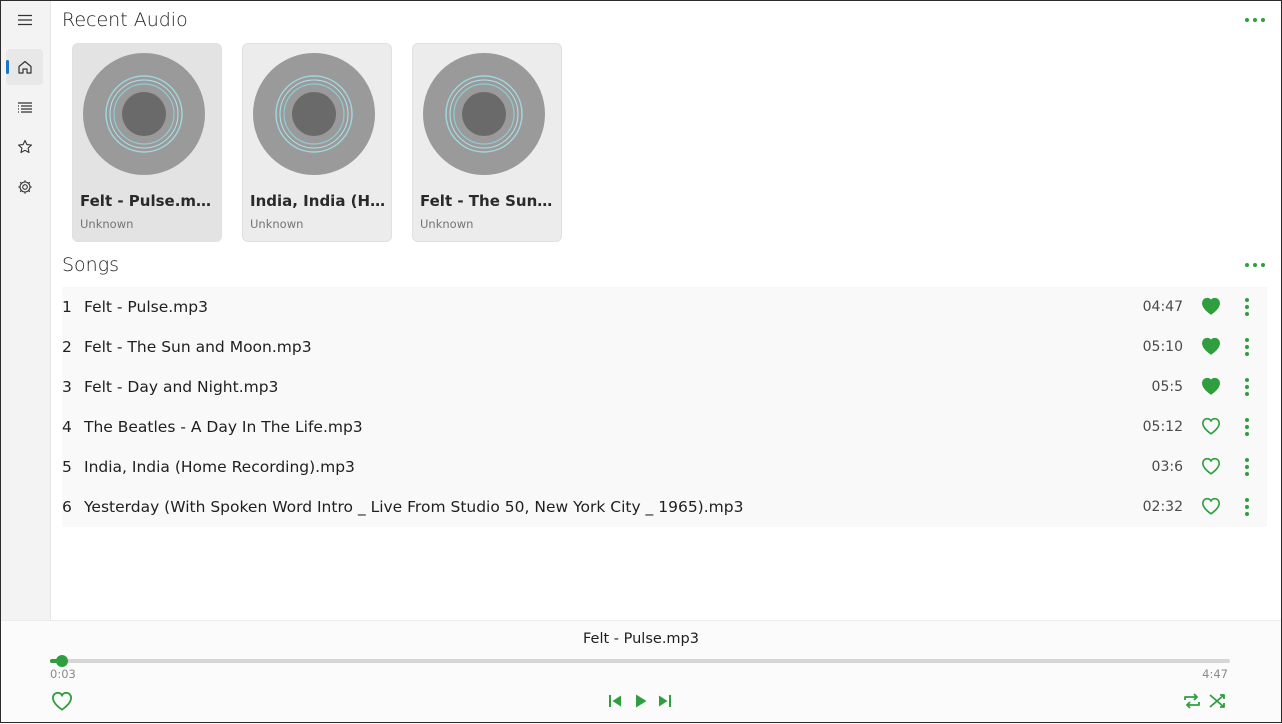 The image size is (1282, 724). What do you see at coordinates (67, 387) in the screenshot?
I see `song-number: 3` at bounding box center [67, 387].